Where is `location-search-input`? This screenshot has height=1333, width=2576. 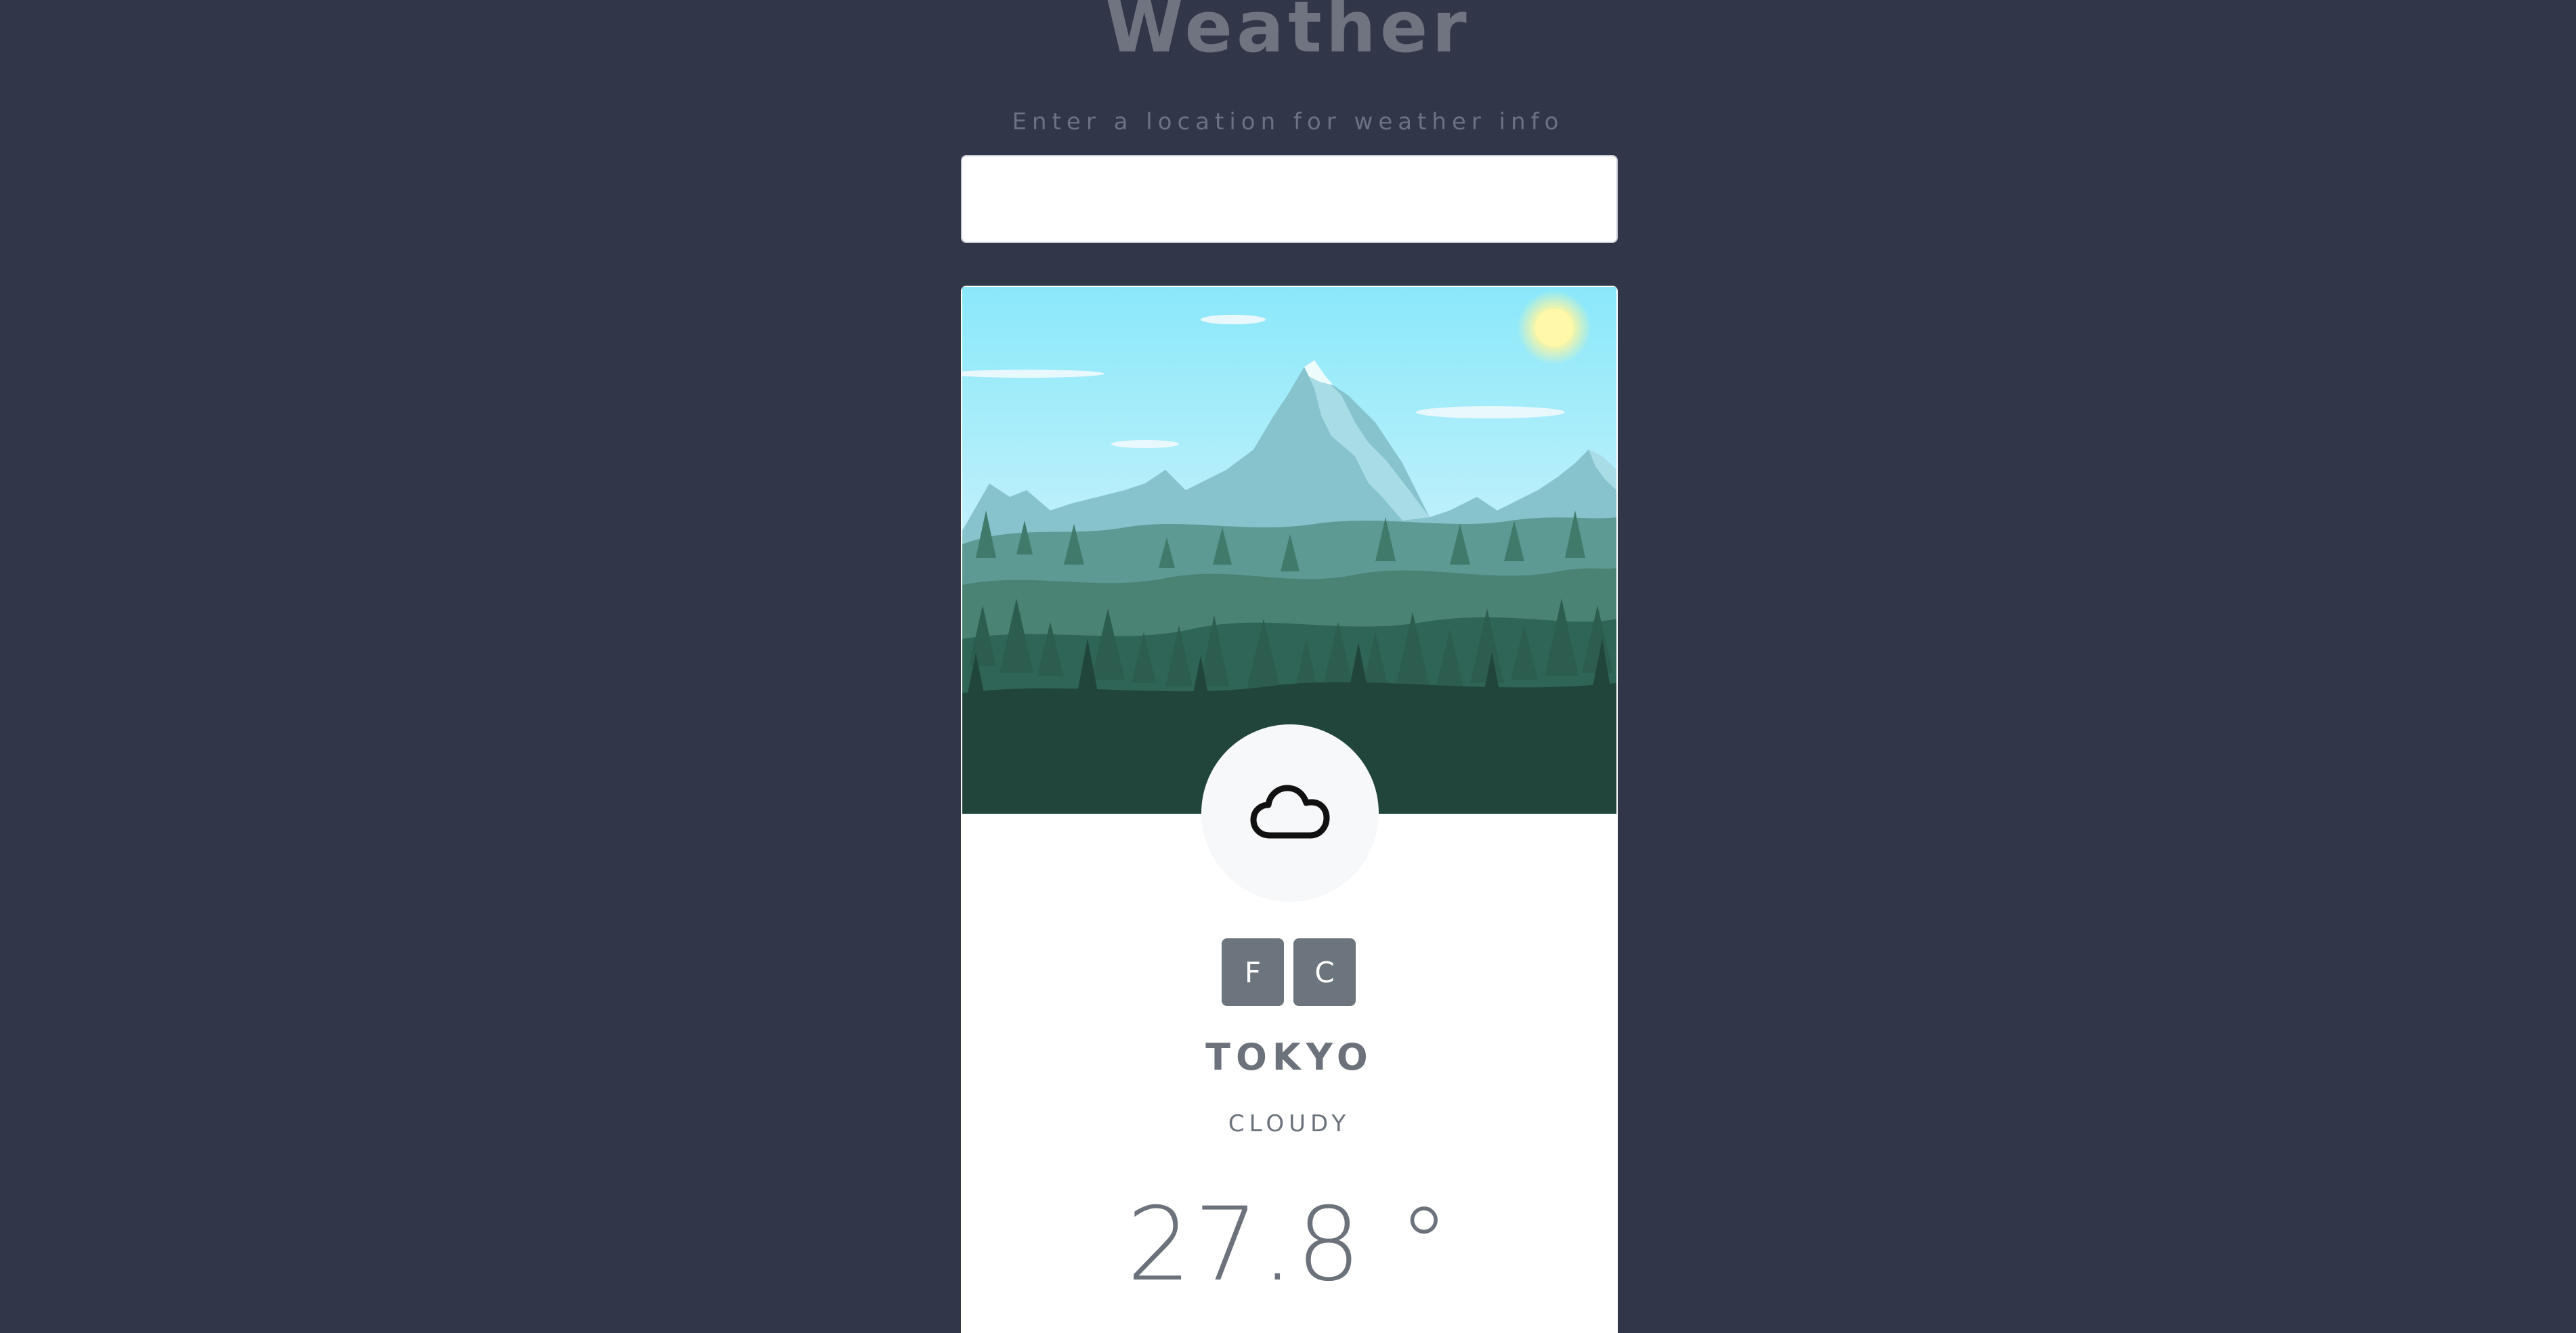 location-search-input is located at coordinates (1289, 199).